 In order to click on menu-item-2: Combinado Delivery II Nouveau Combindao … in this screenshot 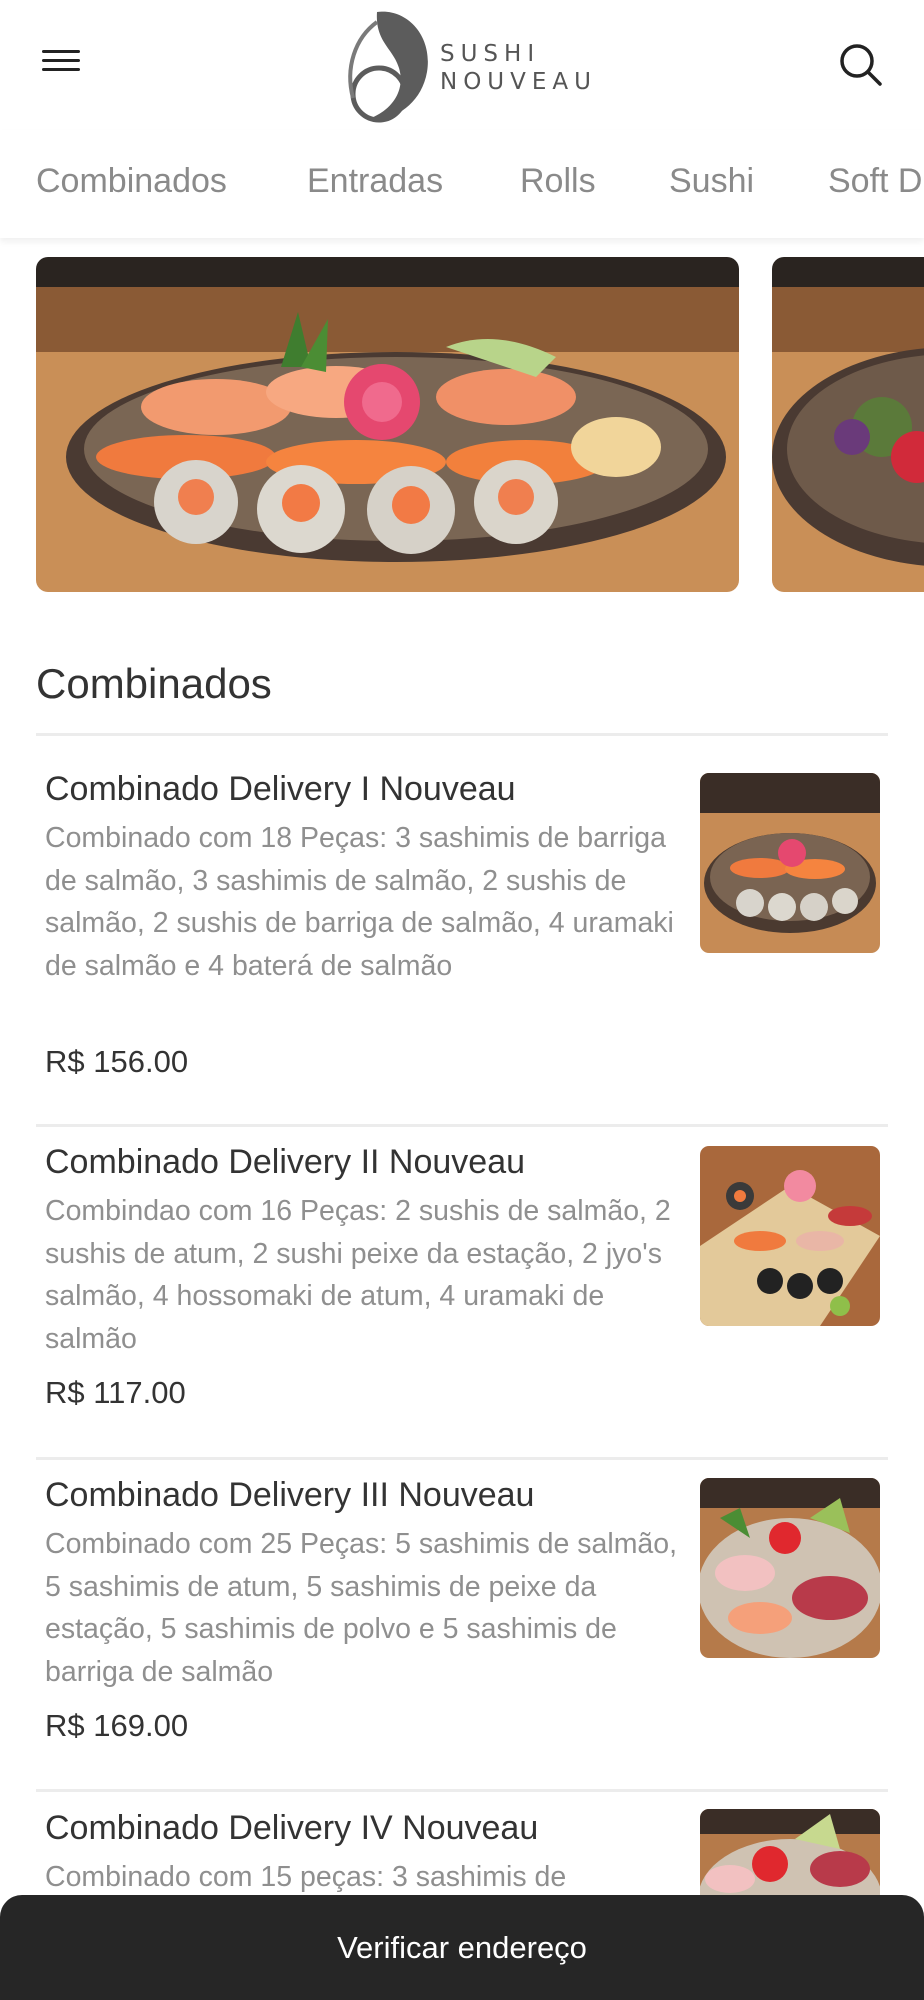, I will do `click(462, 1290)`.